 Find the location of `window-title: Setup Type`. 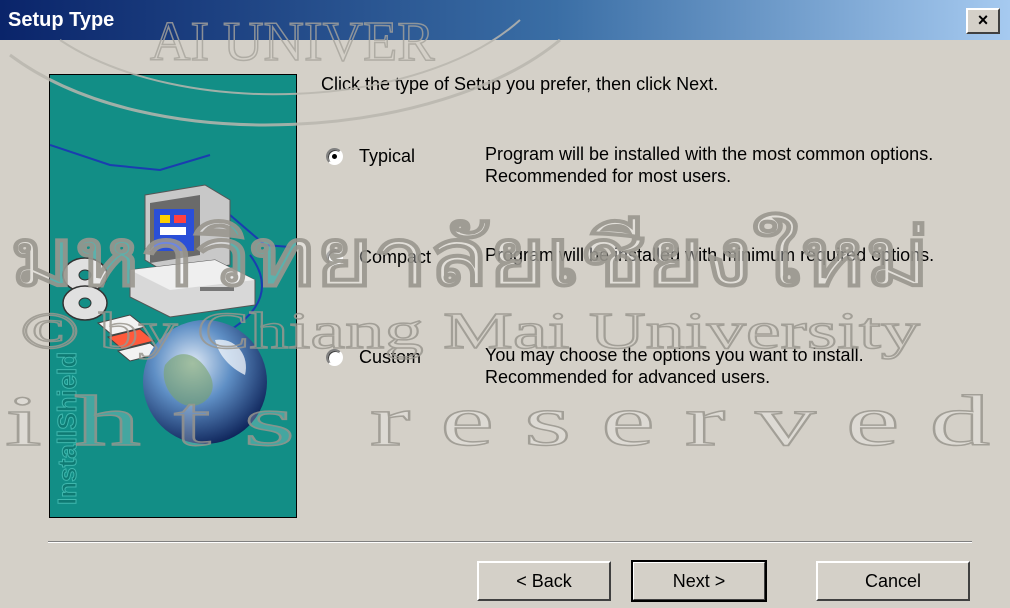

window-title: Setup Type is located at coordinates (61, 20).